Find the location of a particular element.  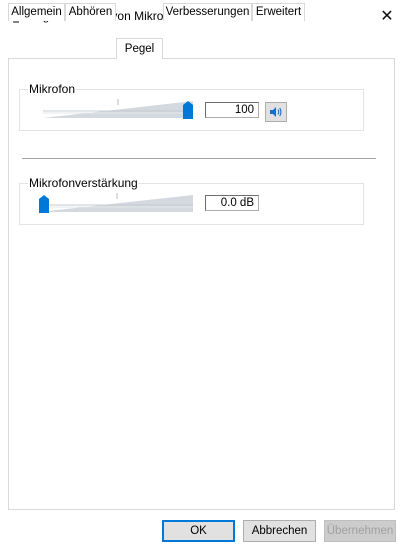

tab-label: Verbesserungen is located at coordinates (207, 12).